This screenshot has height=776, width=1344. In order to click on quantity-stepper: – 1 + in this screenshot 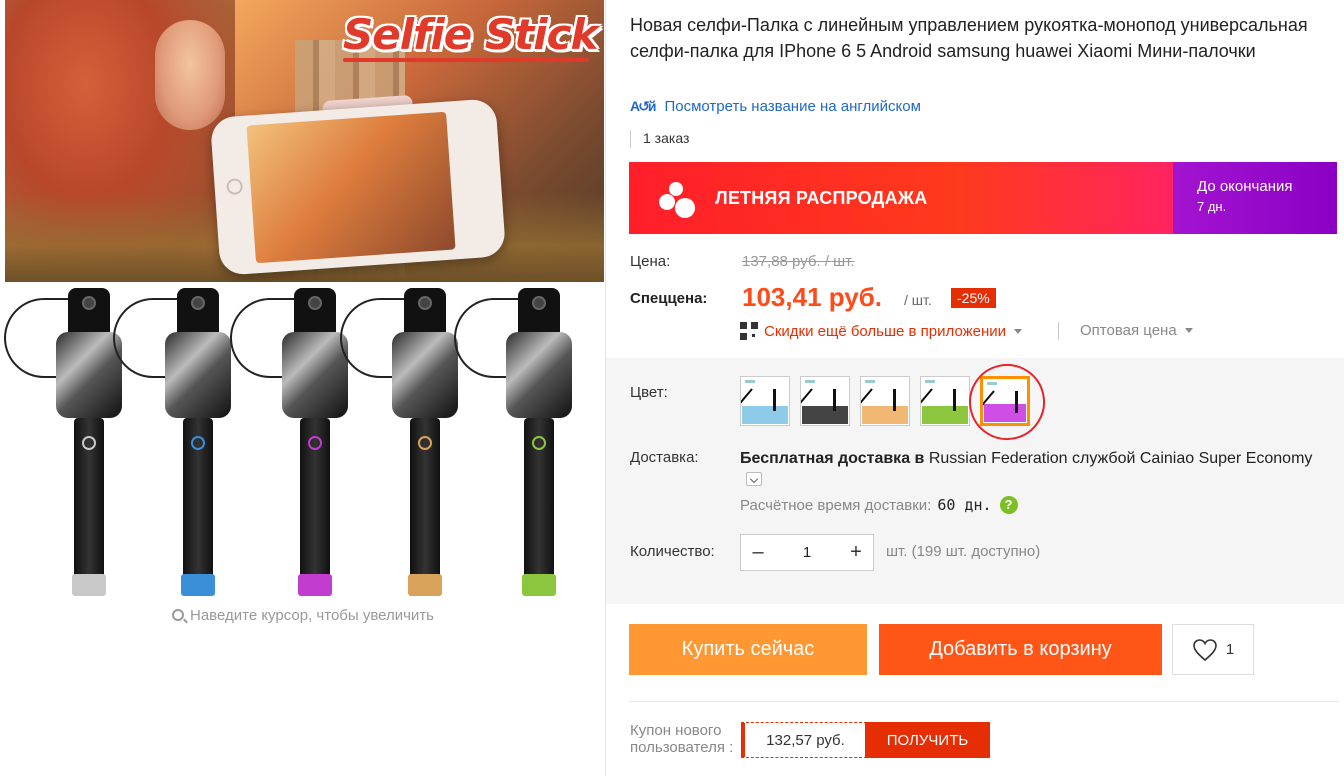, I will do `click(807, 552)`.